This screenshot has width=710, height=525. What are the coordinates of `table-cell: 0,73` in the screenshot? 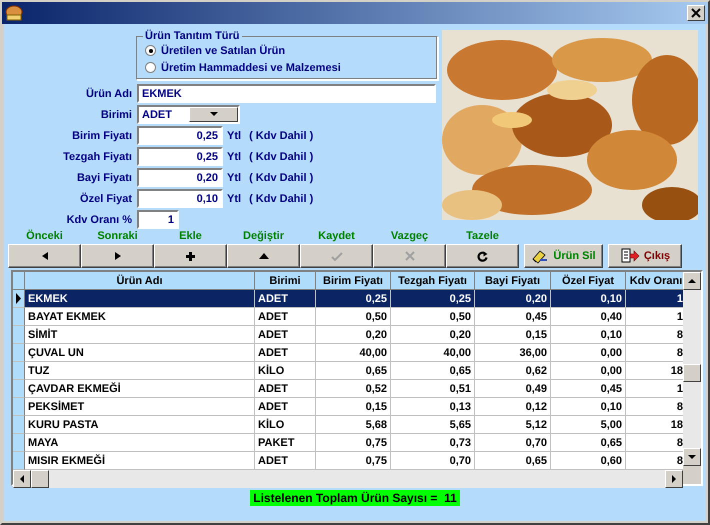 It's located at (433, 443).